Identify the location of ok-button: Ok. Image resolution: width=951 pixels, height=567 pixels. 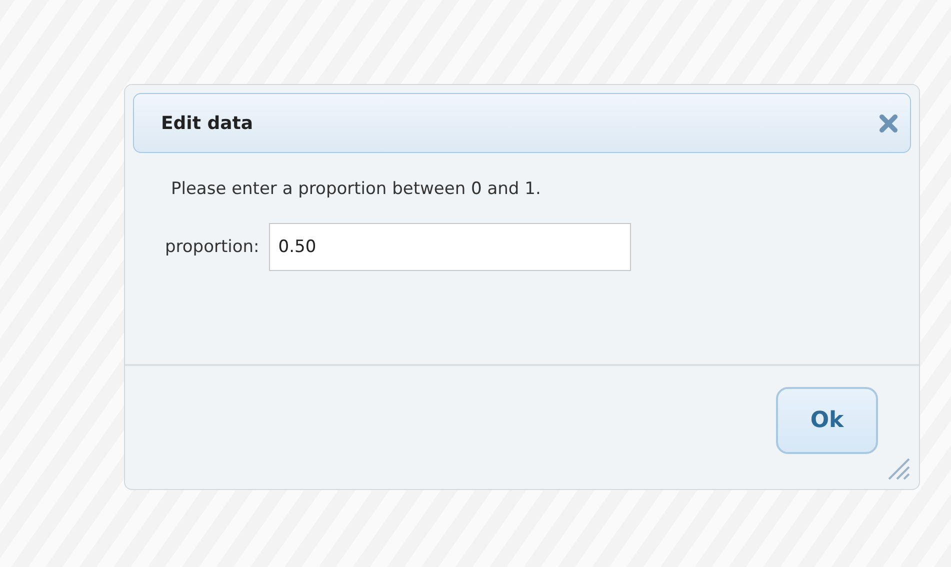
(827, 420).